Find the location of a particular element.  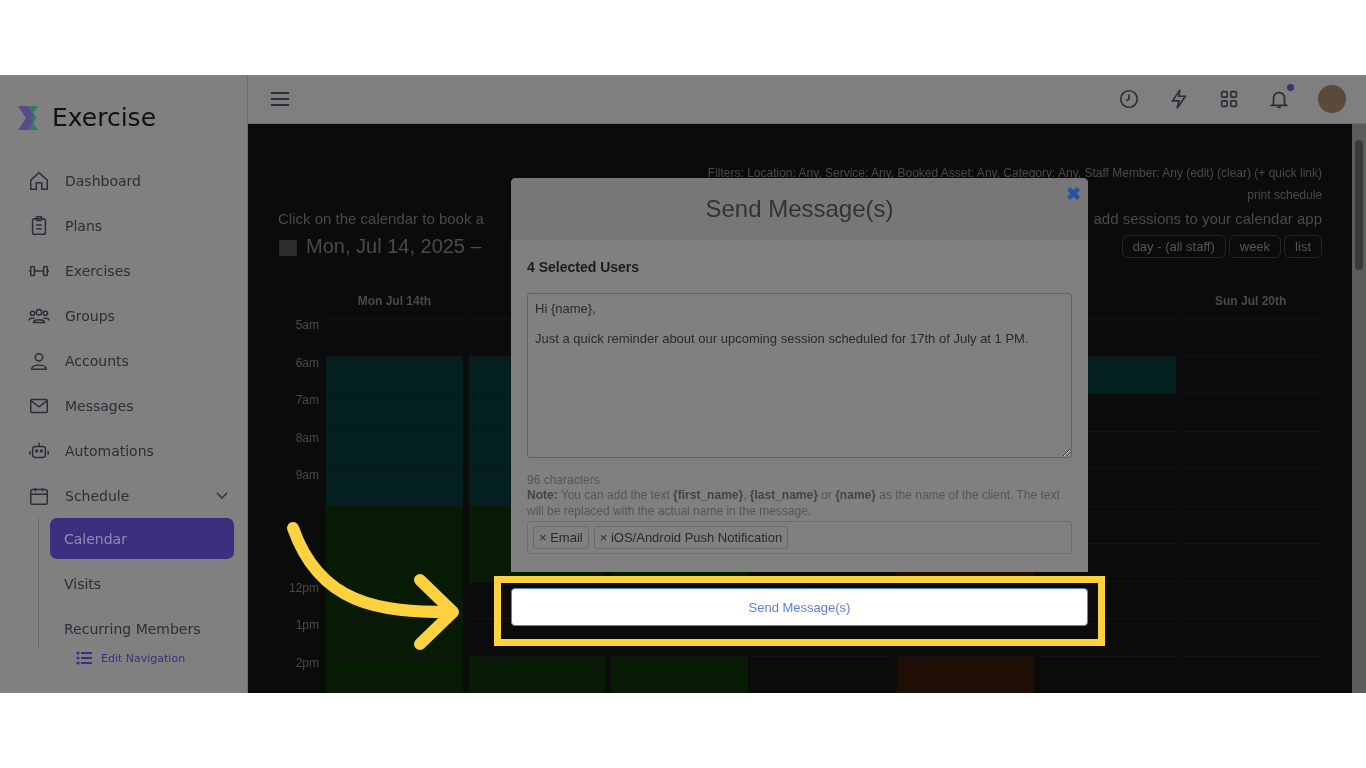

view-tab: list is located at coordinates (1303, 246).